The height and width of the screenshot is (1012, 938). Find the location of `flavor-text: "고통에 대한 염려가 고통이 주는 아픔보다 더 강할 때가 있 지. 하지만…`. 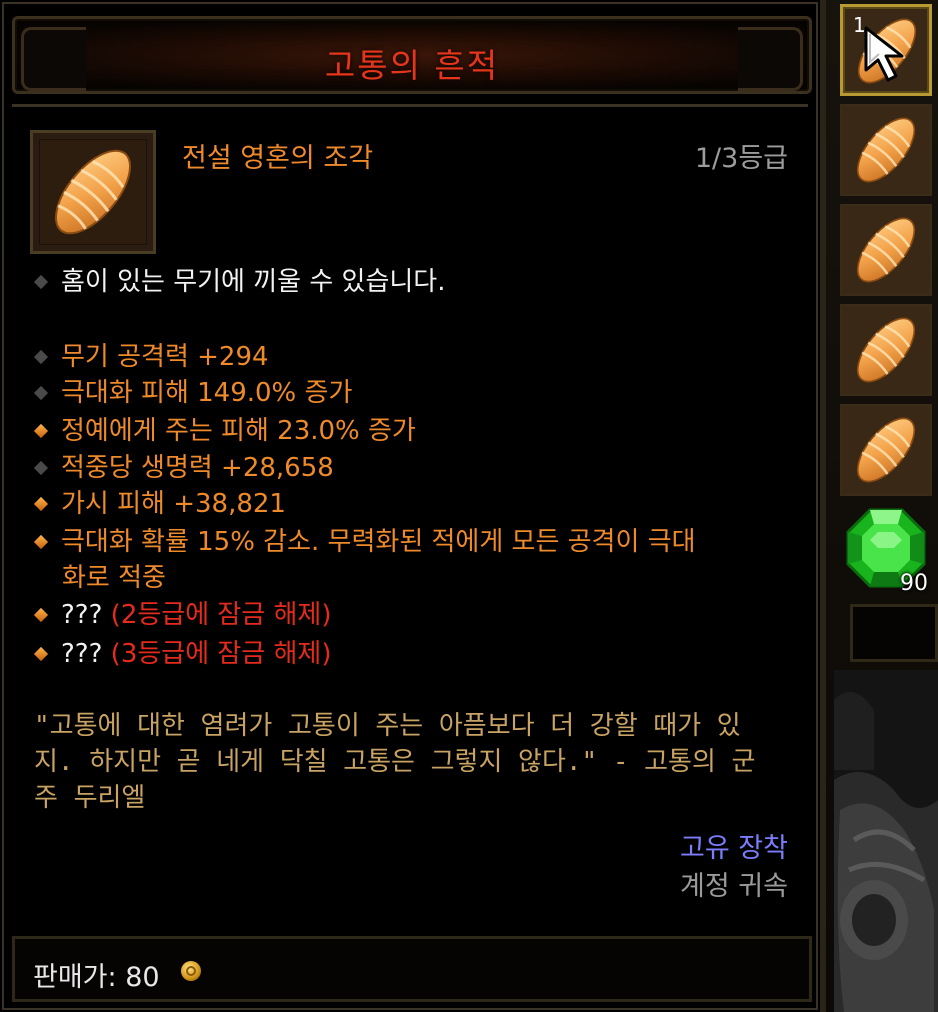

flavor-text: "고통에 대한 염려가 고통이 주는 아픔보다 더 강할 때가 있 지. 하지만… is located at coordinates (414, 762).